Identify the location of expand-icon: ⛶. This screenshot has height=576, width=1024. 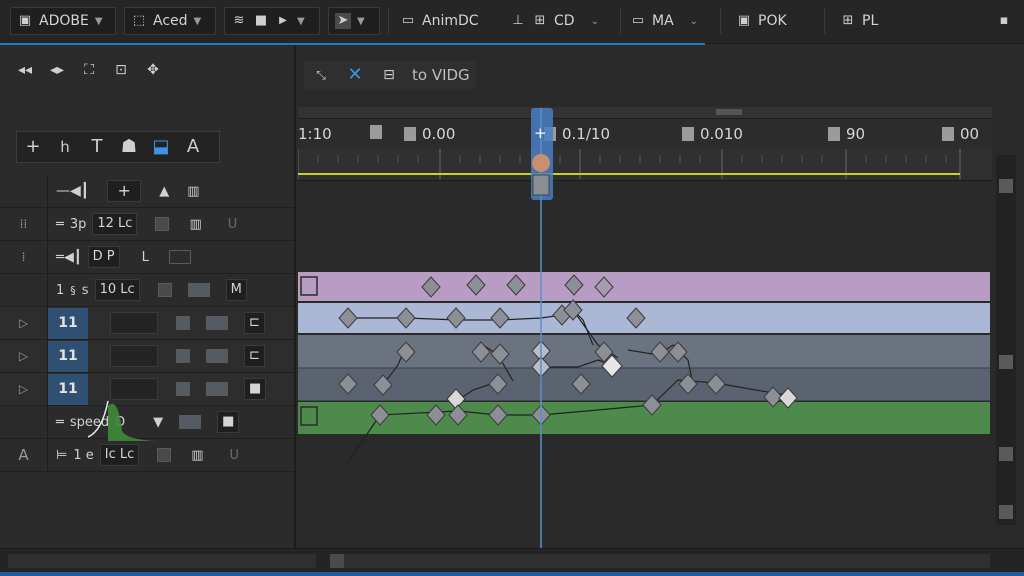
(89, 70).